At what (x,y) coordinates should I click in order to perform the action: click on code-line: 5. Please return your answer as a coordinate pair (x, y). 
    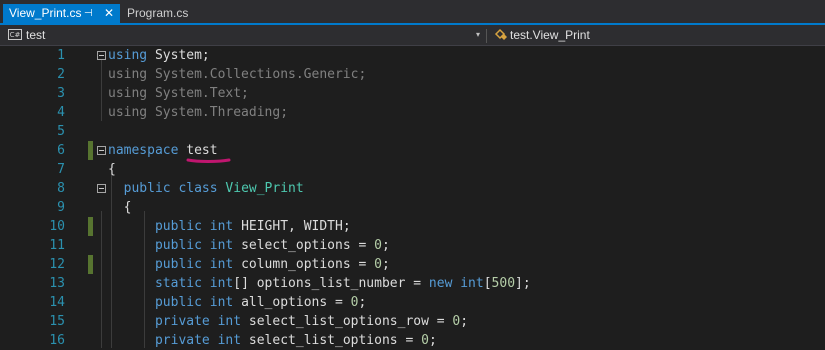
    Looking at the image, I should click on (412, 131).